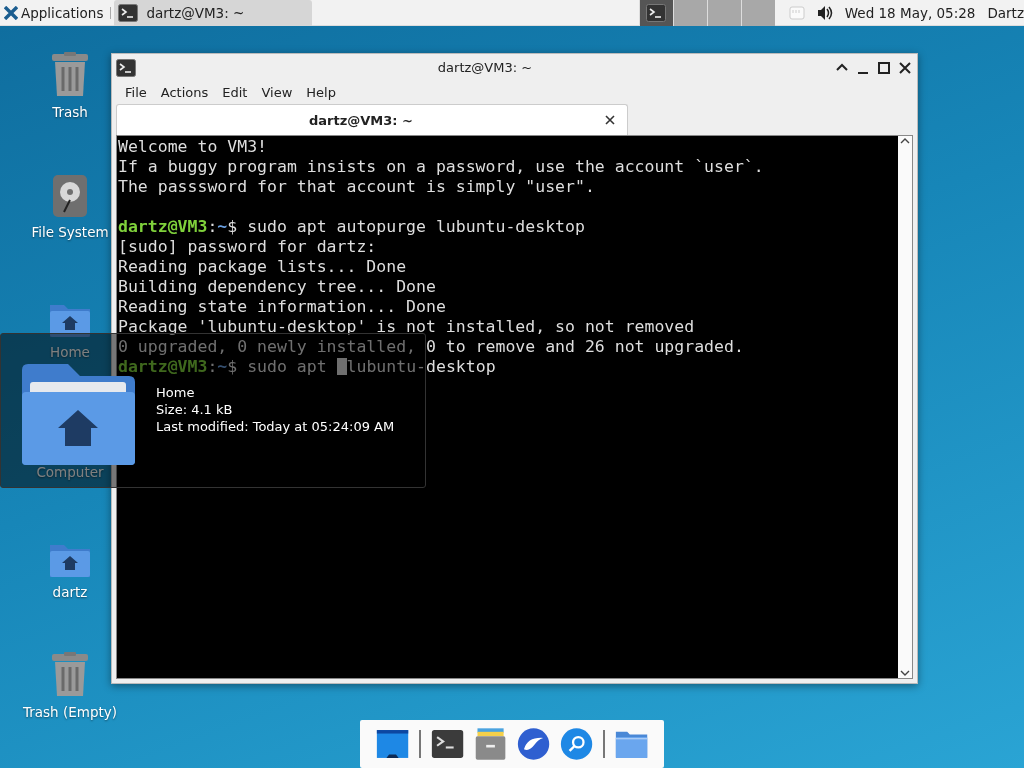 The height and width of the screenshot is (768, 1024). I want to click on command-text: lubuntu-desktop, so click(421, 366).